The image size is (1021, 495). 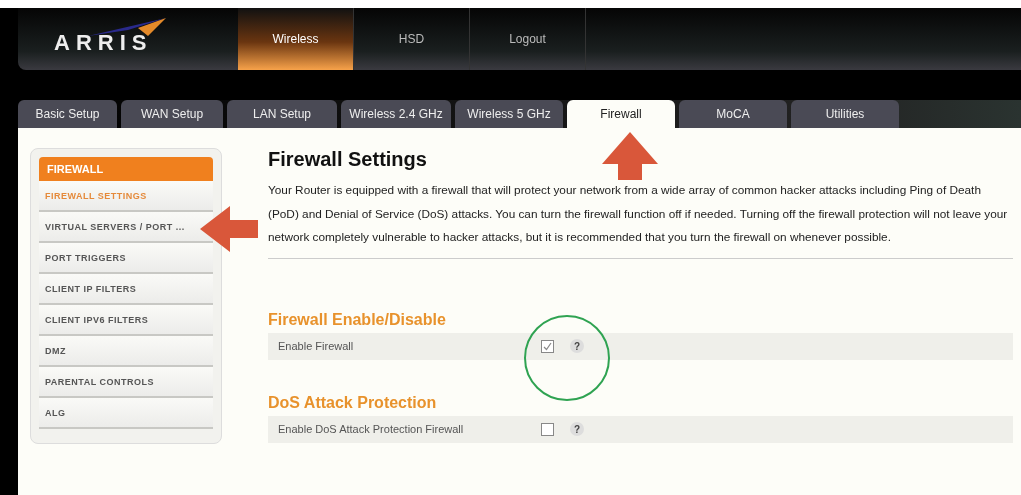 I want to click on sidebar-header: FIREWALL, so click(x=126, y=169).